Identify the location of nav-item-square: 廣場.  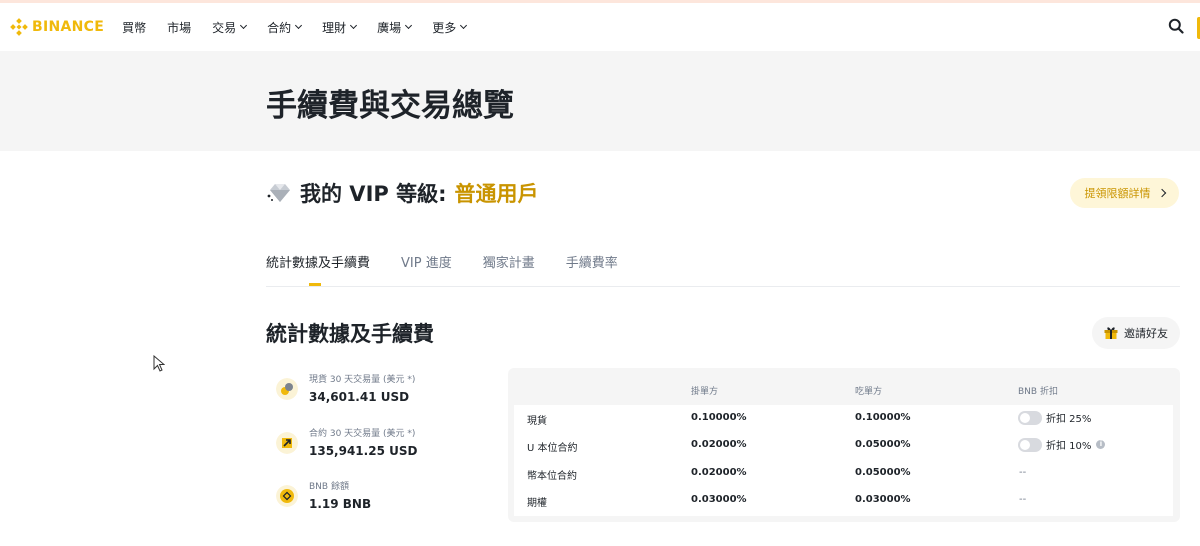
(395, 27).